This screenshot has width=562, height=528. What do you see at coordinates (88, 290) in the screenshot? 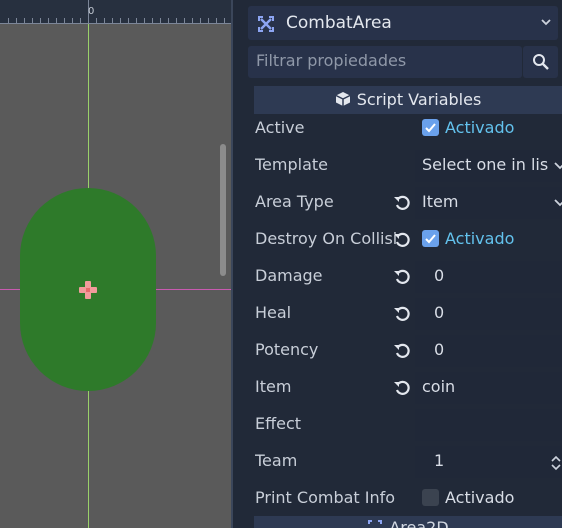
I see `node-origin-icon` at bounding box center [88, 290].